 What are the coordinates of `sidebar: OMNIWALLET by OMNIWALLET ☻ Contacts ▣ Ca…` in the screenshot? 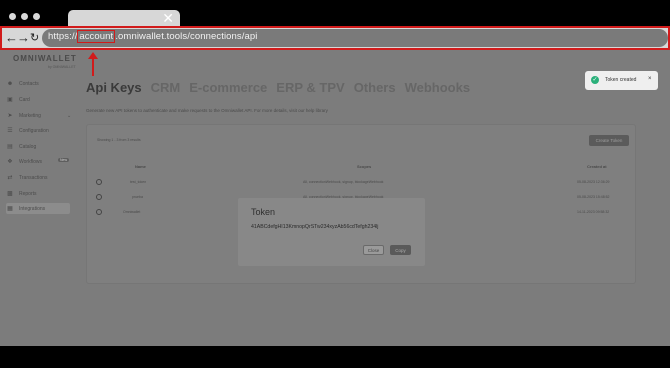 It's located at (39, 198).